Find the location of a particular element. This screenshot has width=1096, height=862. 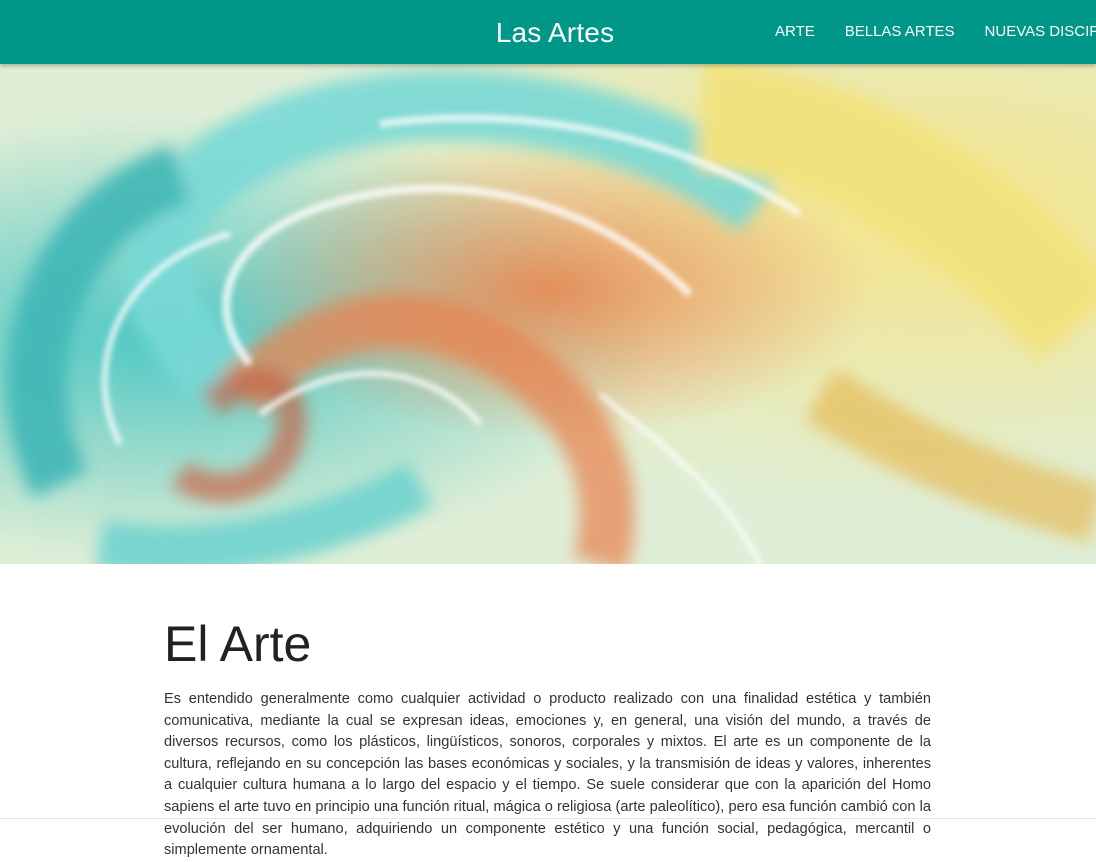

nav-link-arte: ARTE is located at coordinates (795, 32).